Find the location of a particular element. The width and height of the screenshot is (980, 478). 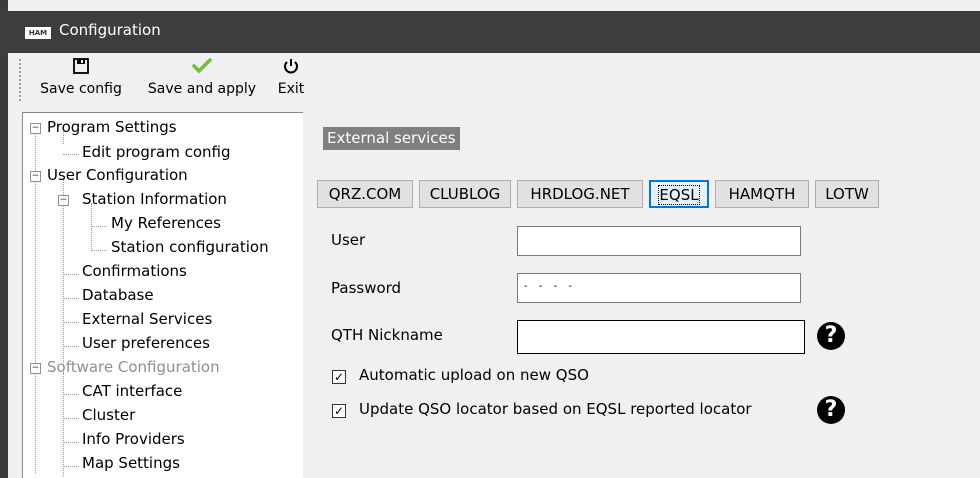

exit-button: Exit is located at coordinates (291, 81).